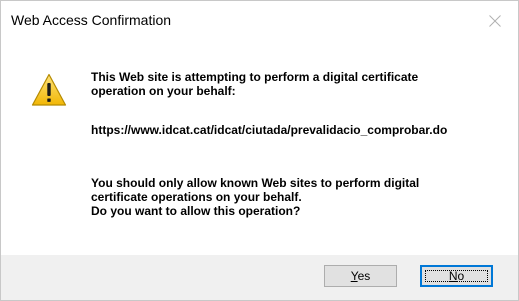  I want to click on button-bar: Yes No, so click(259, 277).